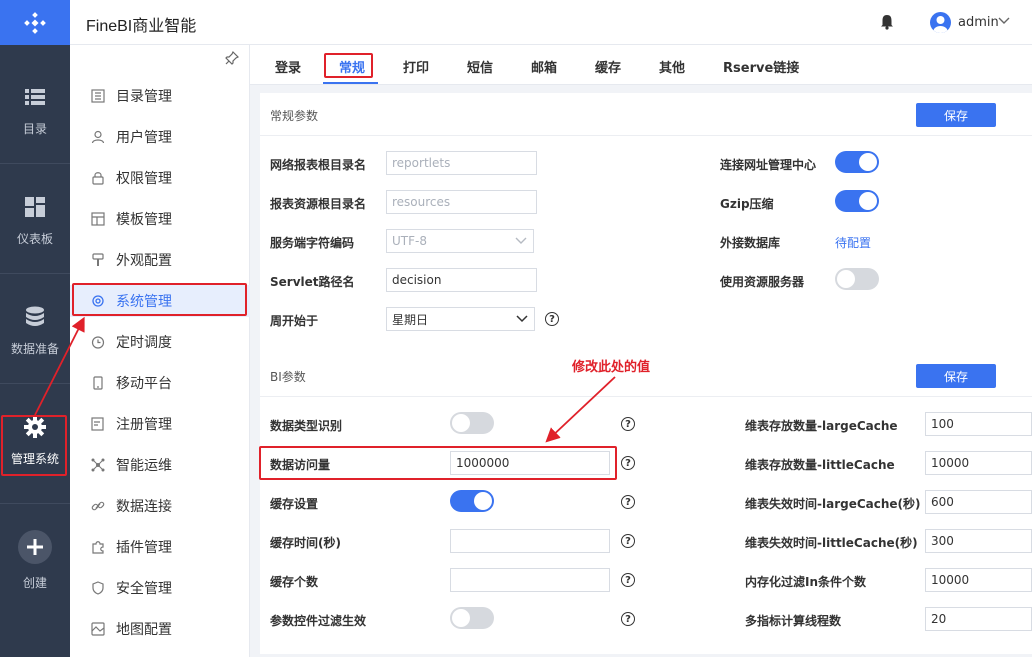 This screenshot has width=1032, height=657. What do you see at coordinates (460, 241) in the screenshot?
I see `encoding-select: UTF-8` at bounding box center [460, 241].